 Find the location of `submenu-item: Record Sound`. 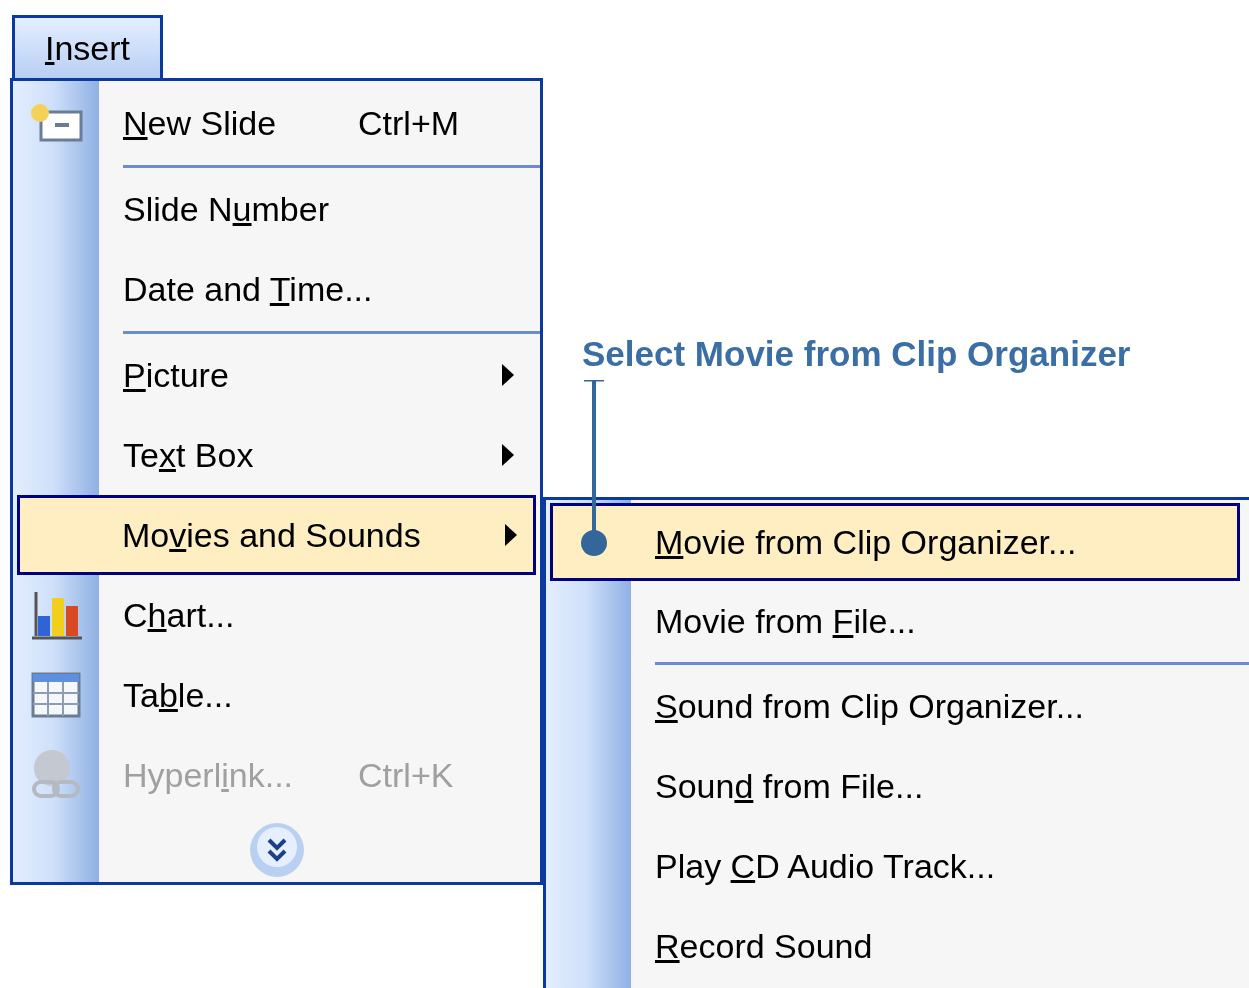

submenu-item: Record Sound is located at coordinates (897, 946).